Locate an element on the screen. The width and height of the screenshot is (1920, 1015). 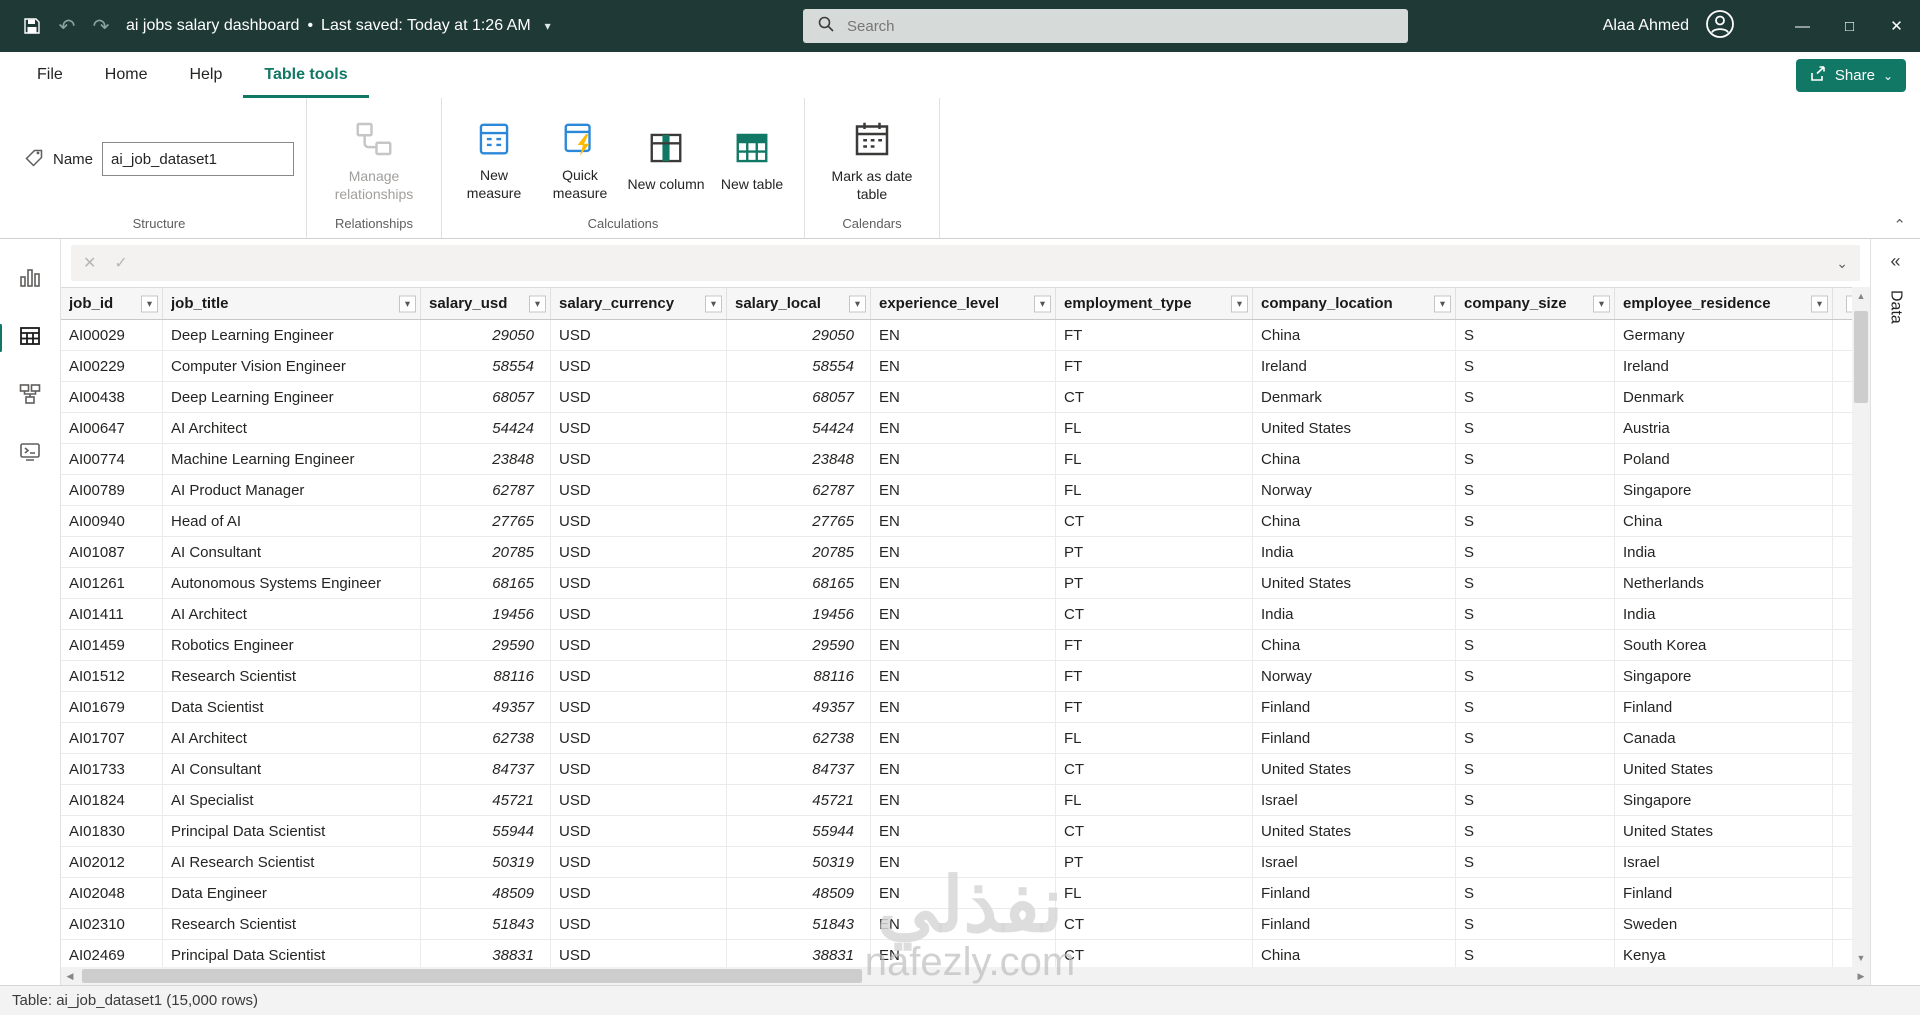
cell-employment_type: PT is located at coordinates (1154, 552).